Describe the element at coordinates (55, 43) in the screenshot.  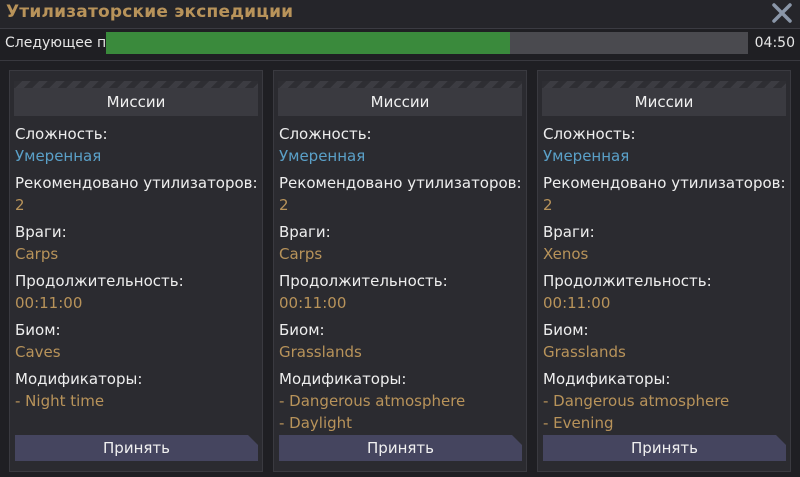
I see `progress-label: Следующее п` at that location.